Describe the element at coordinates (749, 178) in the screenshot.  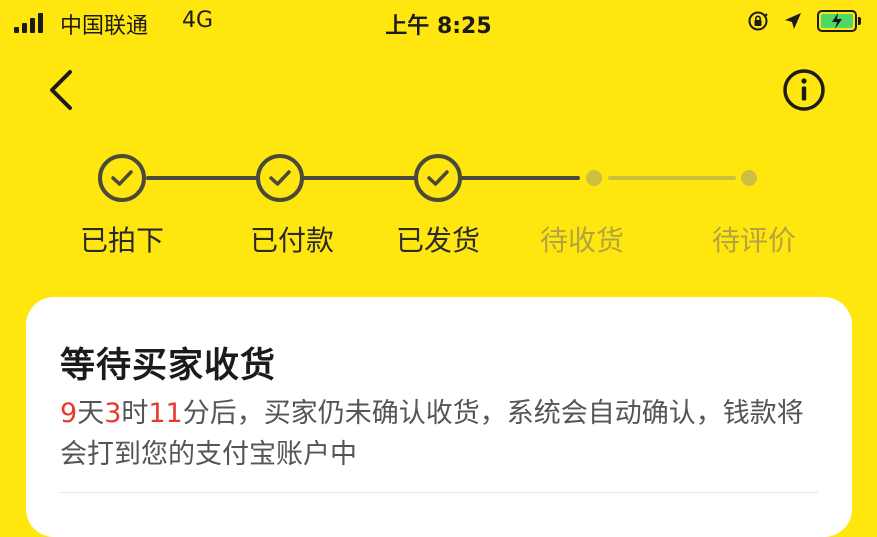
I see `step-5-dot` at that location.